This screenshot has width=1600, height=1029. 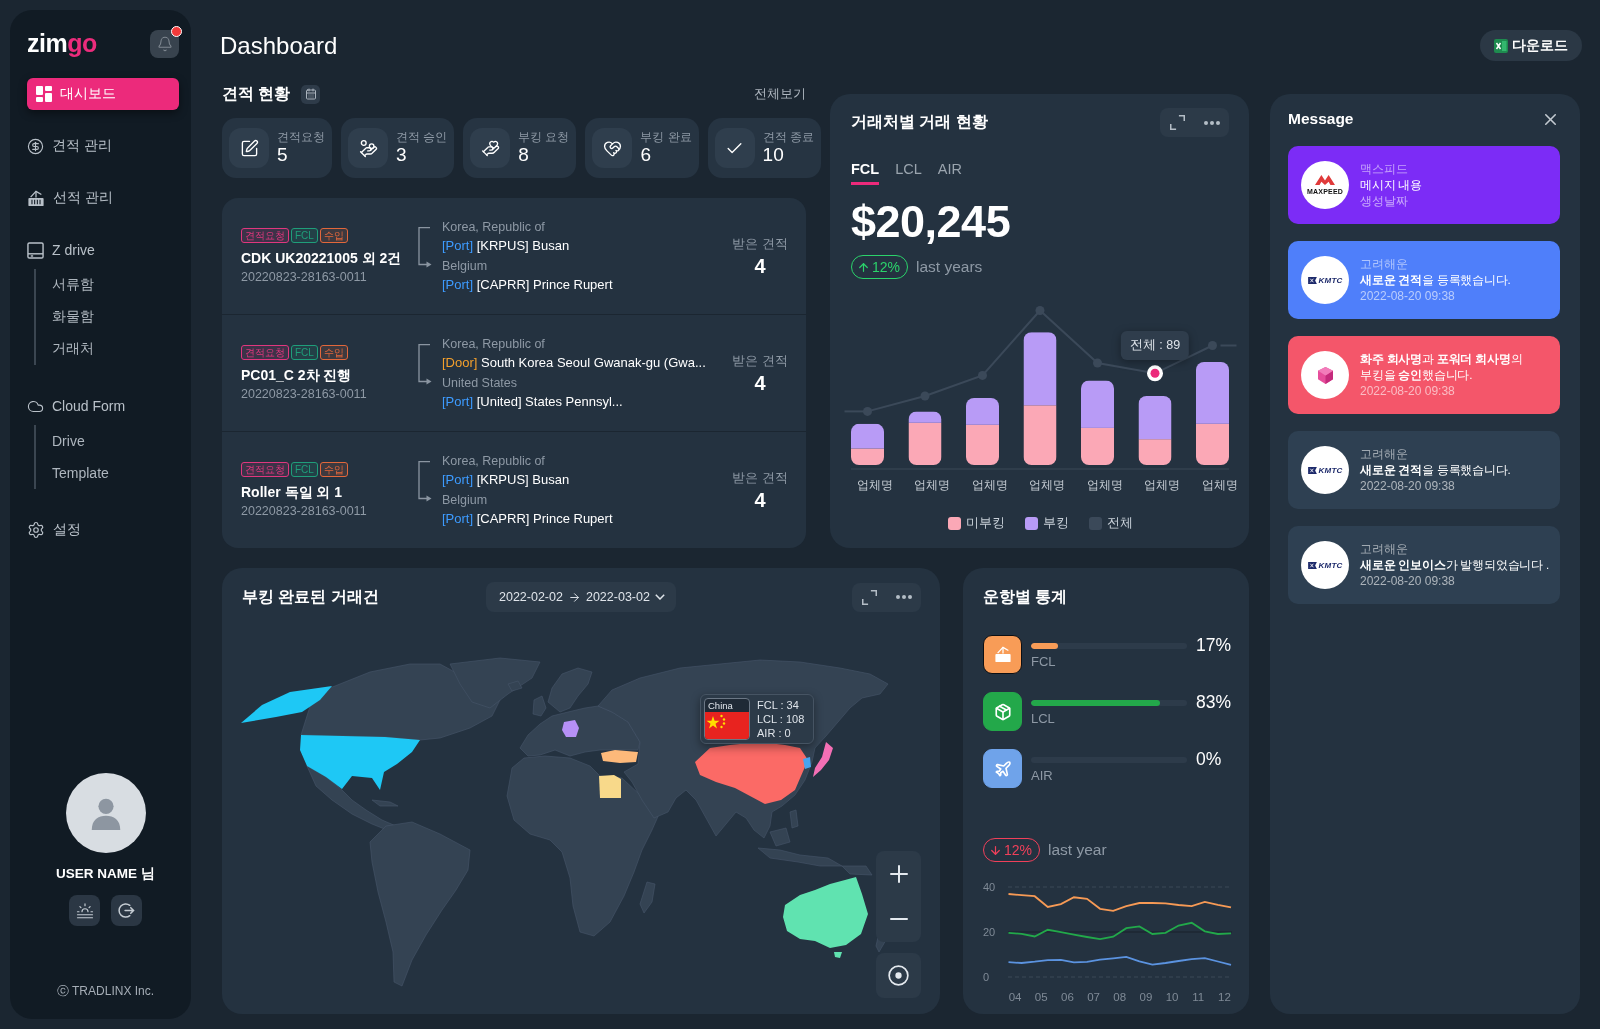 I want to click on legend-label: 미부킹, so click(x=985, y=523).